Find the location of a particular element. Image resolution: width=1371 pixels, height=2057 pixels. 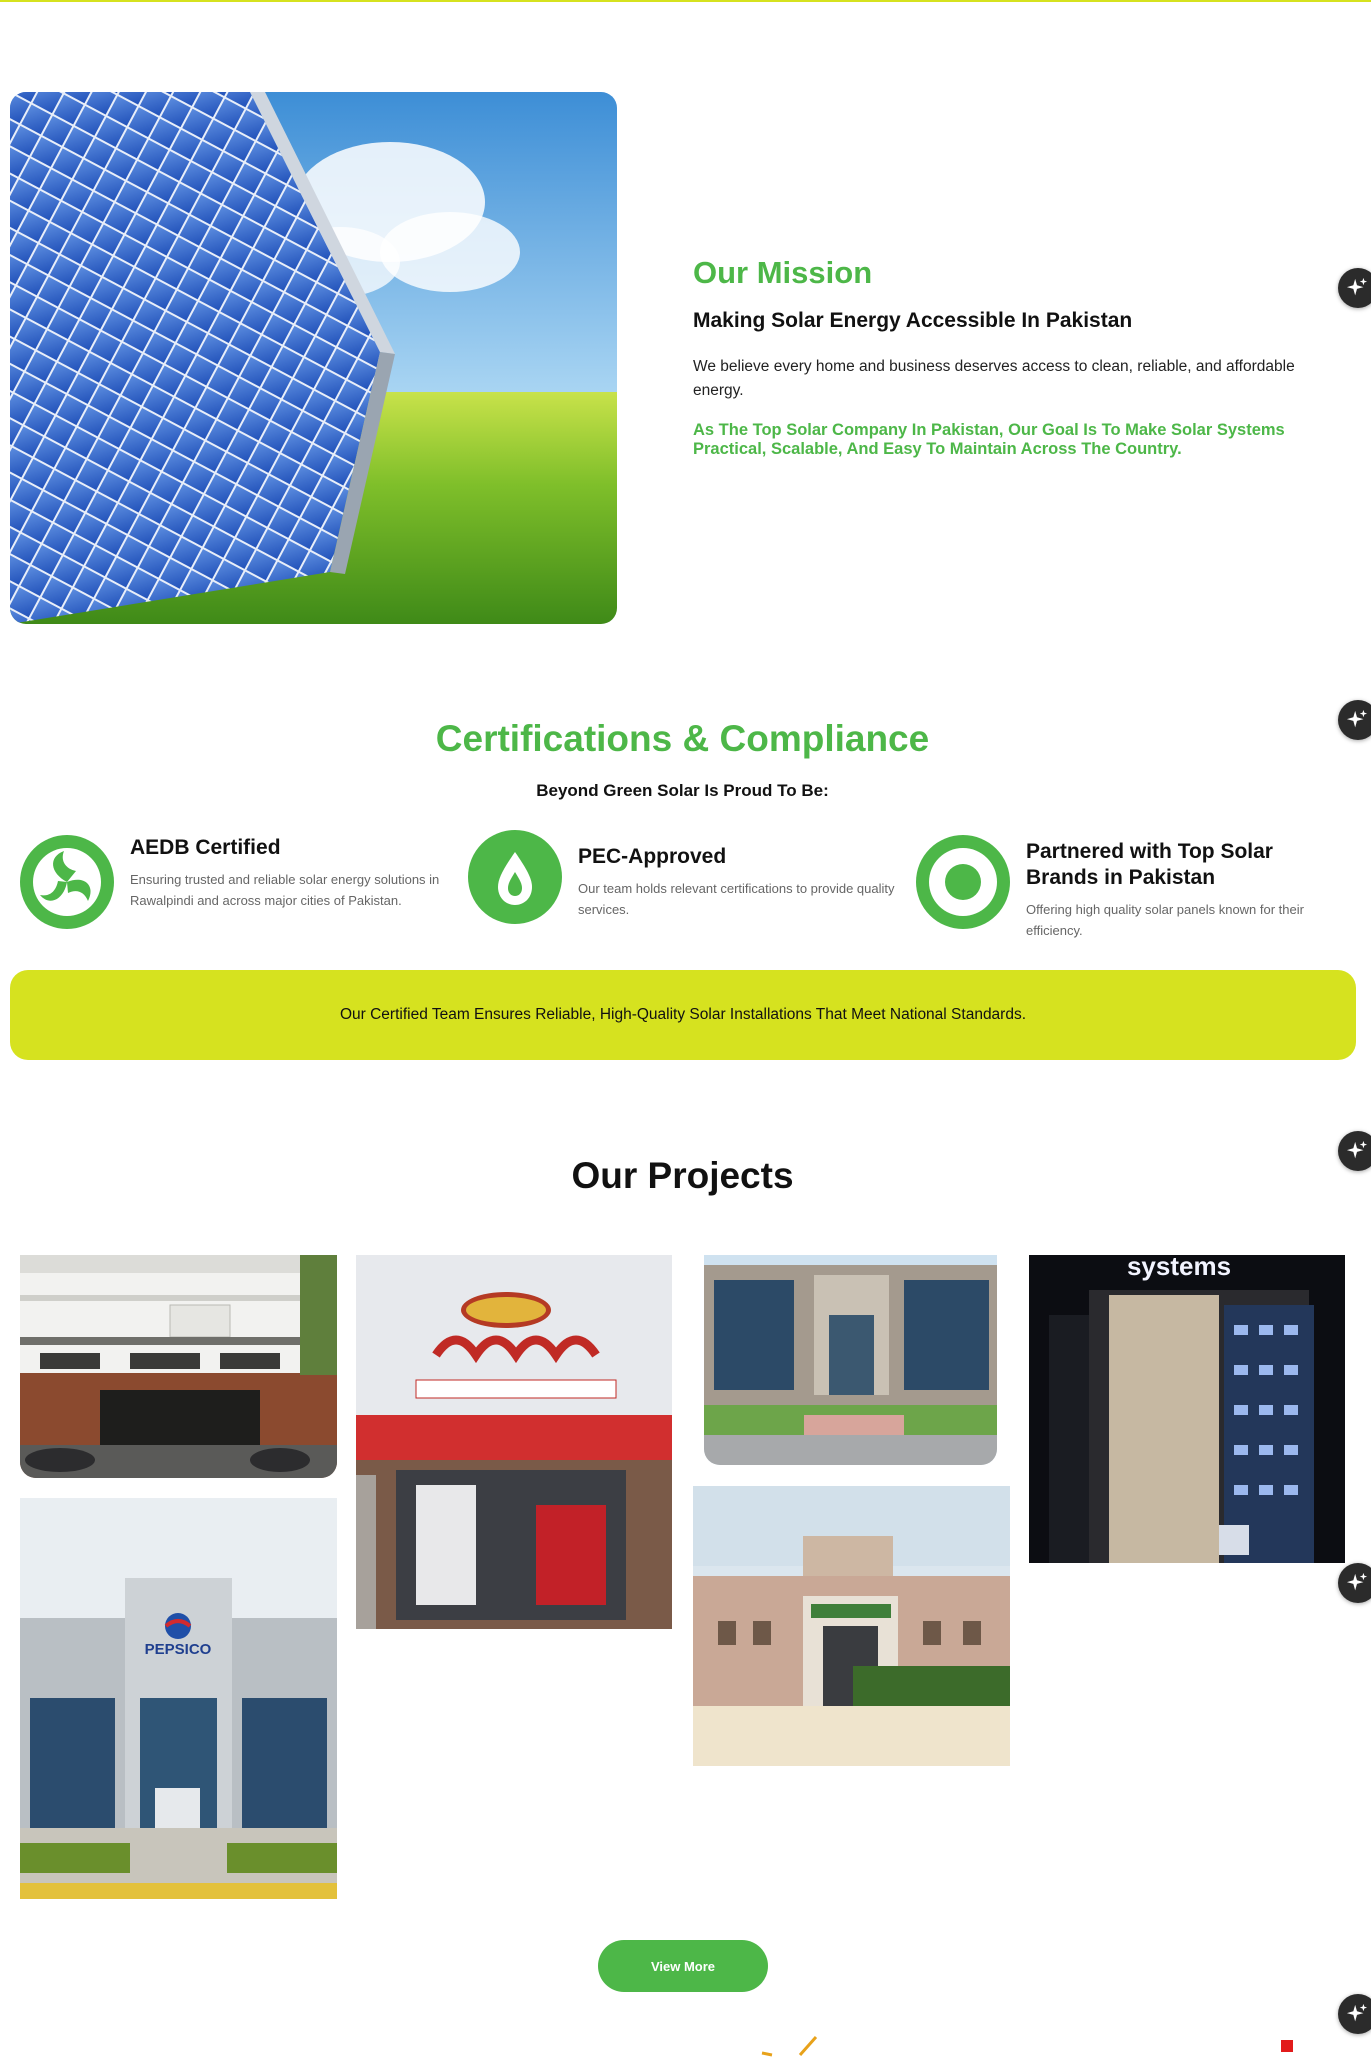

projects-title: Our Projects is located at coordinates (682, 1175).